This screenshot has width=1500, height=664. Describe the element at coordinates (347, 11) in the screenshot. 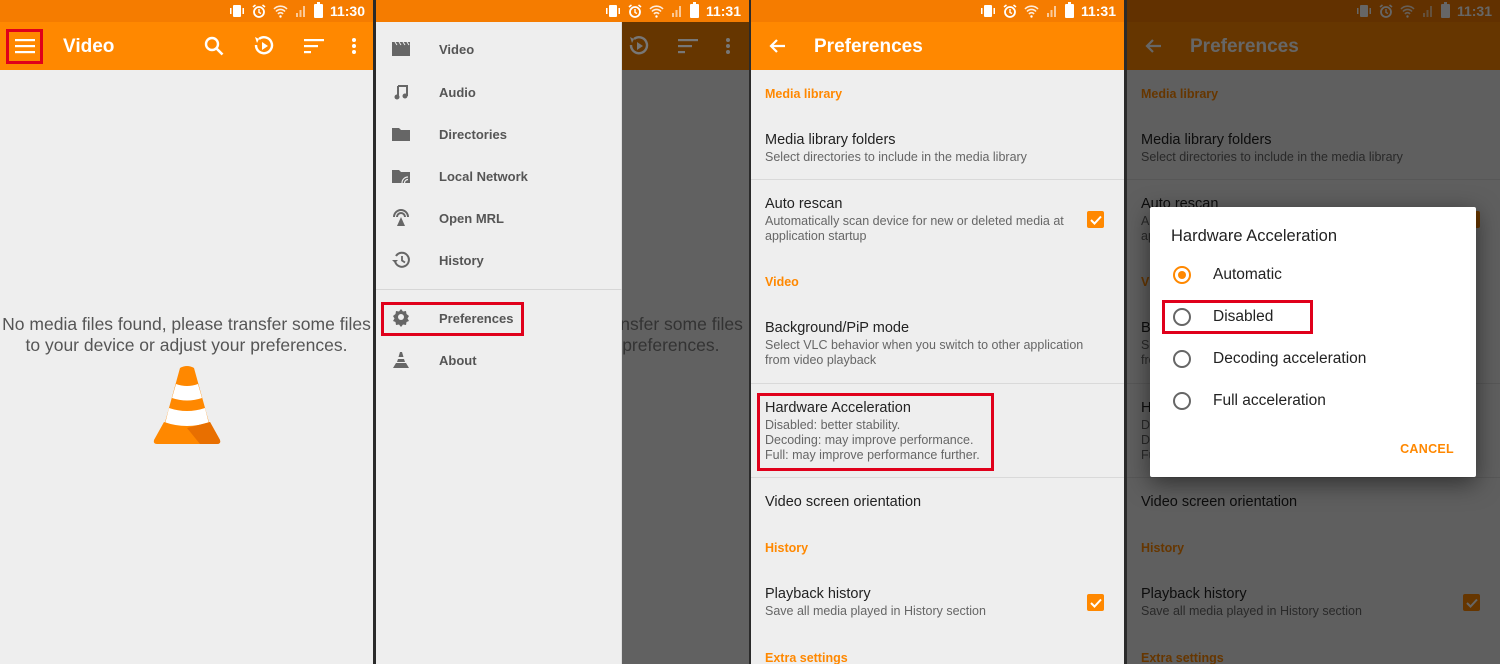

I see `status-time: 11:30` at that location.